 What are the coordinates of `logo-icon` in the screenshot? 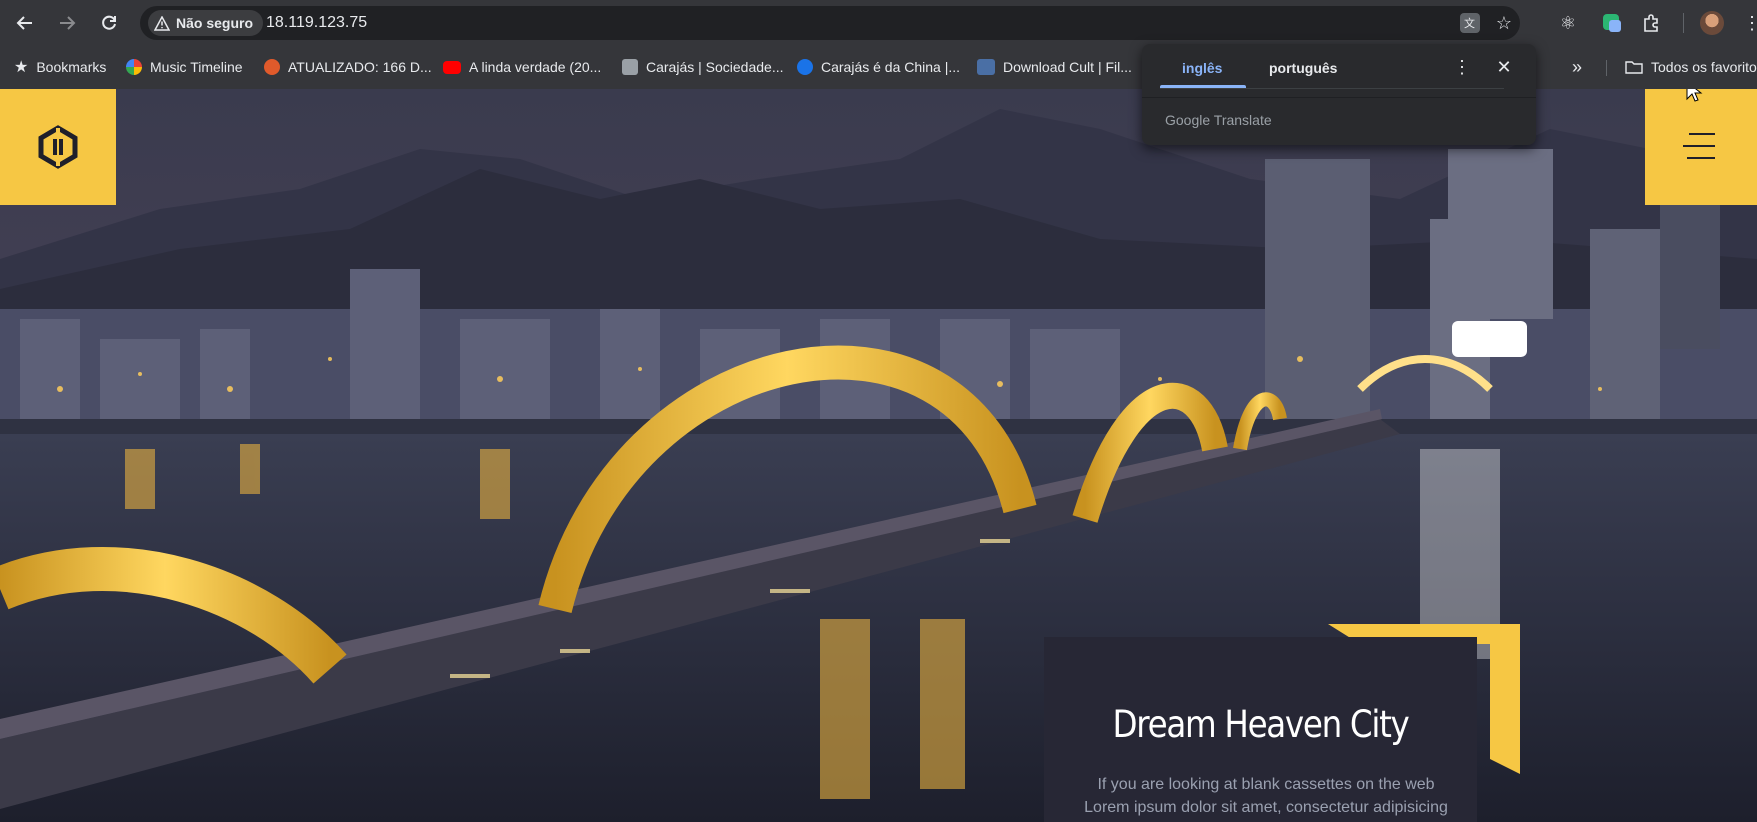 It's located at (58, 147).